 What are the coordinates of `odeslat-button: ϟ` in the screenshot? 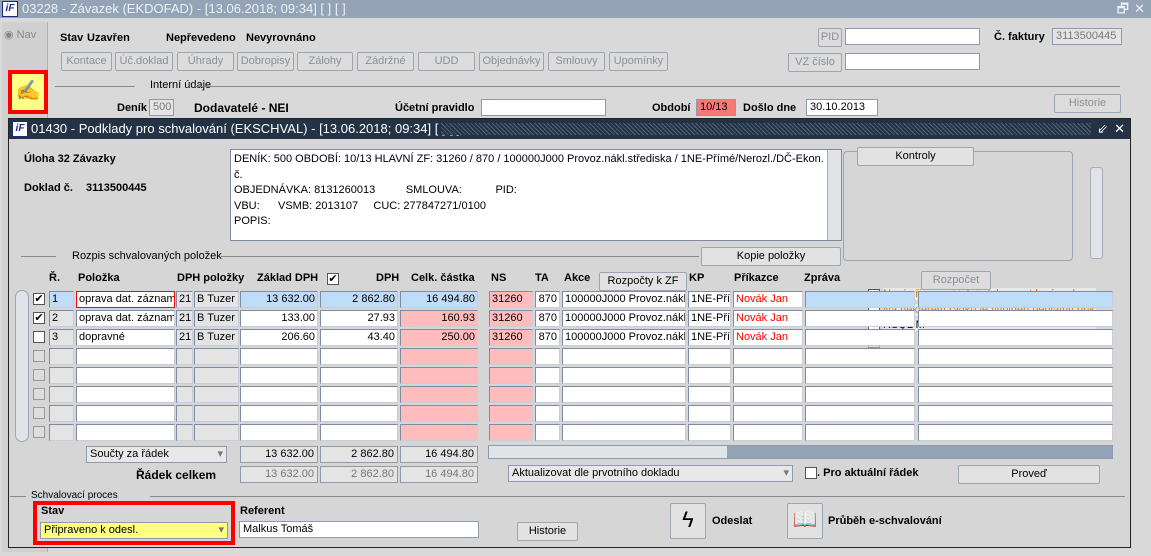 It's located at (688, 521).